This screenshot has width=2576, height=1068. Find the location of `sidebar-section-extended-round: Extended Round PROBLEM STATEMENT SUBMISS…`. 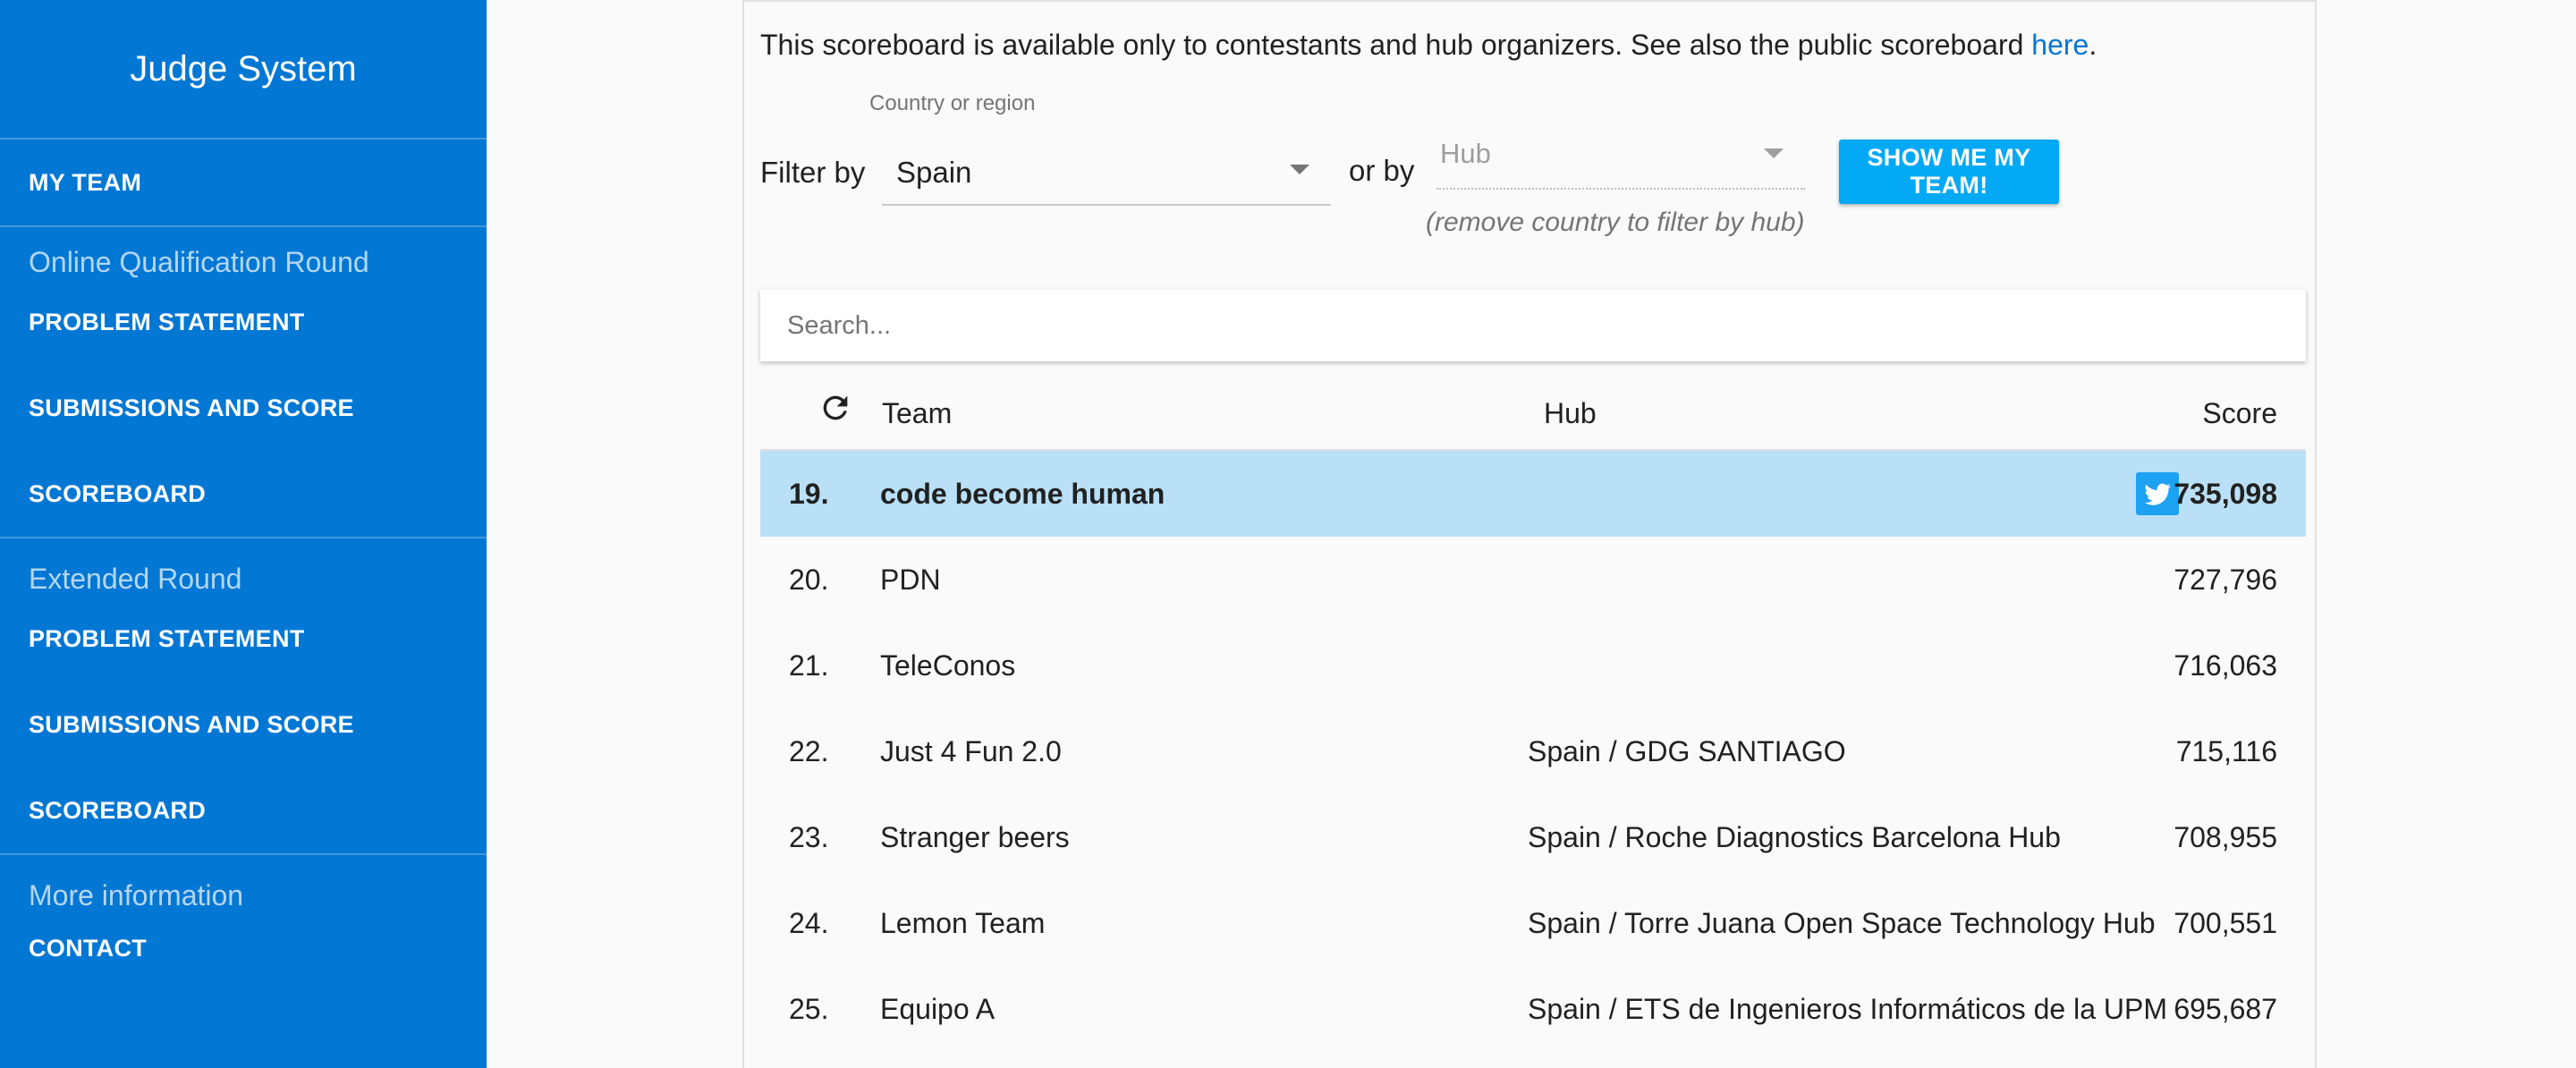

sidebar-section-extended-round: Extended Round PROBLEM STATEMENT SUBMISS… is located at coordinates (243, 695).